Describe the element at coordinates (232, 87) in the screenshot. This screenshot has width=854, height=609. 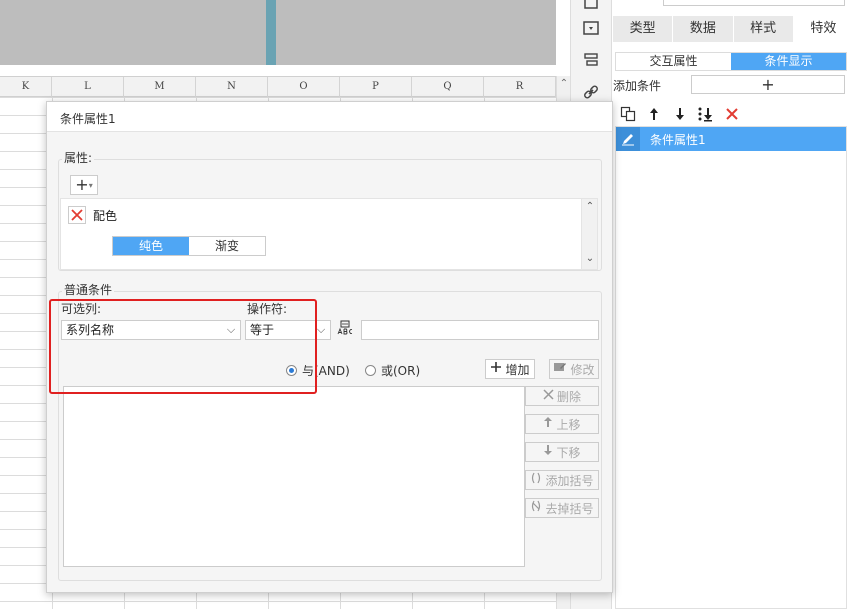
I see `column-header-n: N` at that location.